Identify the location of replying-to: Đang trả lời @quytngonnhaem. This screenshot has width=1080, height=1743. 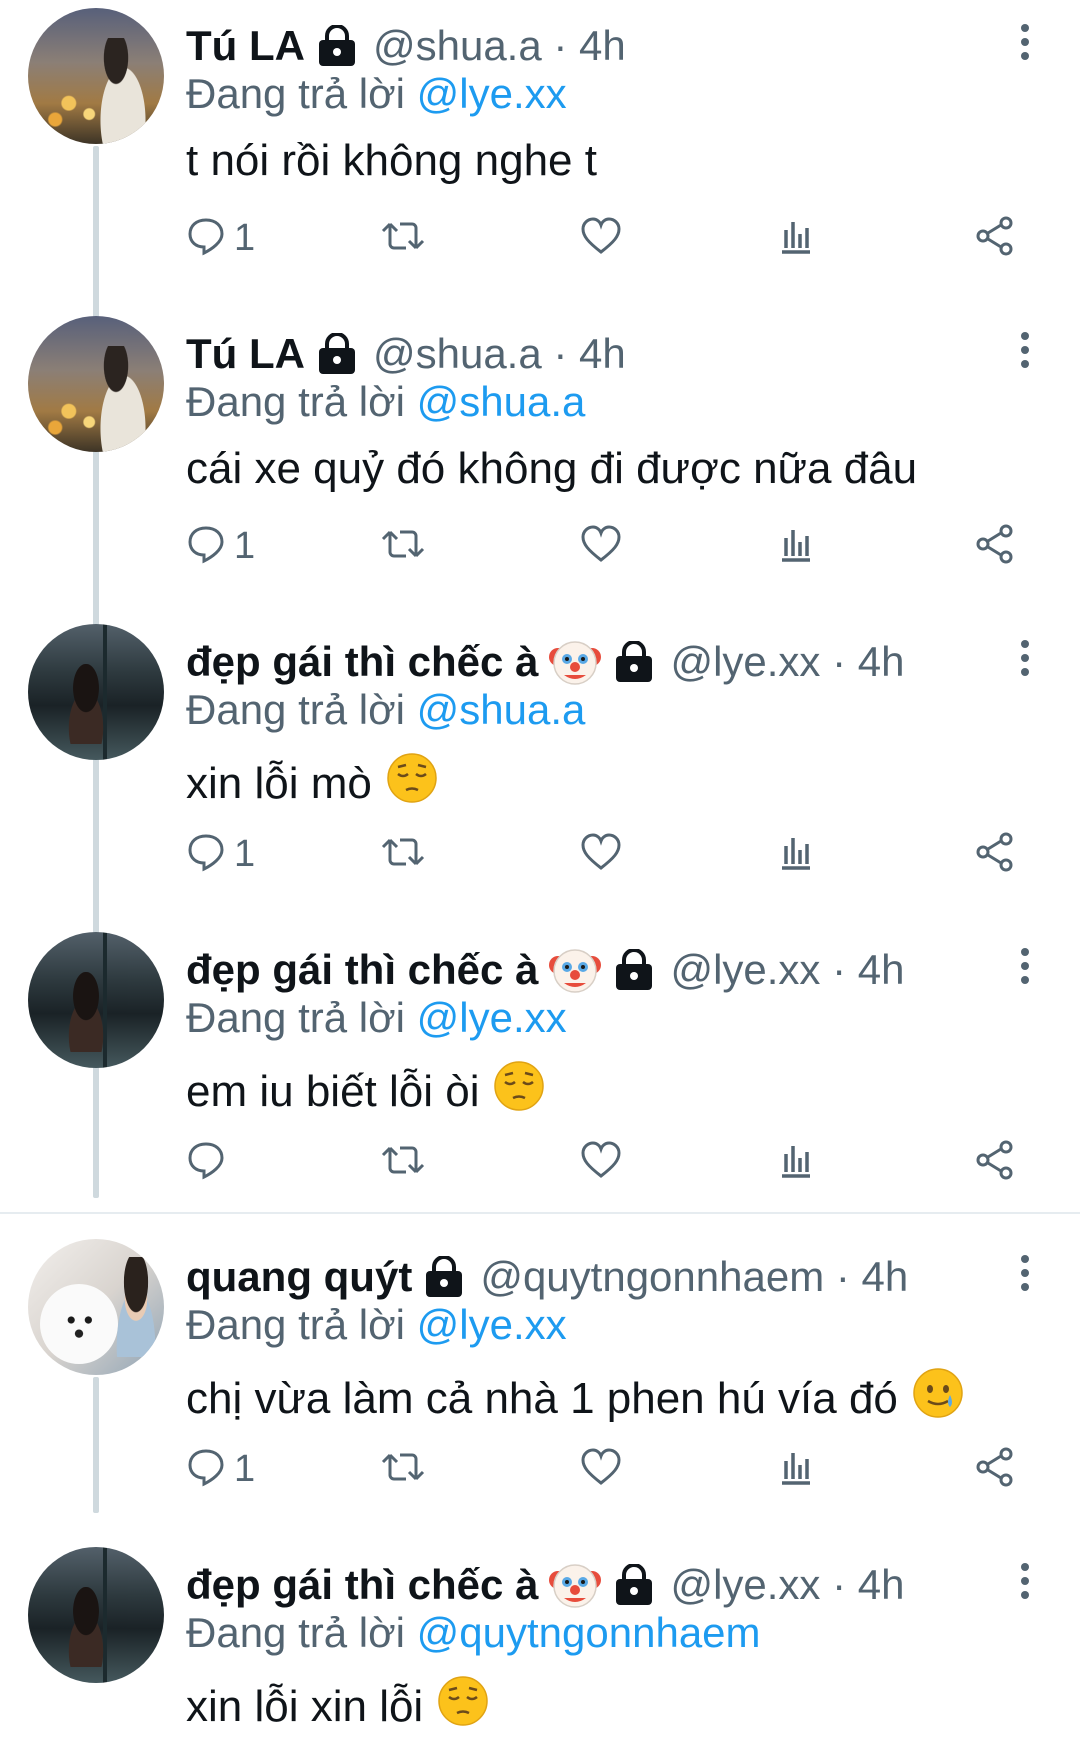
(473, 1632).